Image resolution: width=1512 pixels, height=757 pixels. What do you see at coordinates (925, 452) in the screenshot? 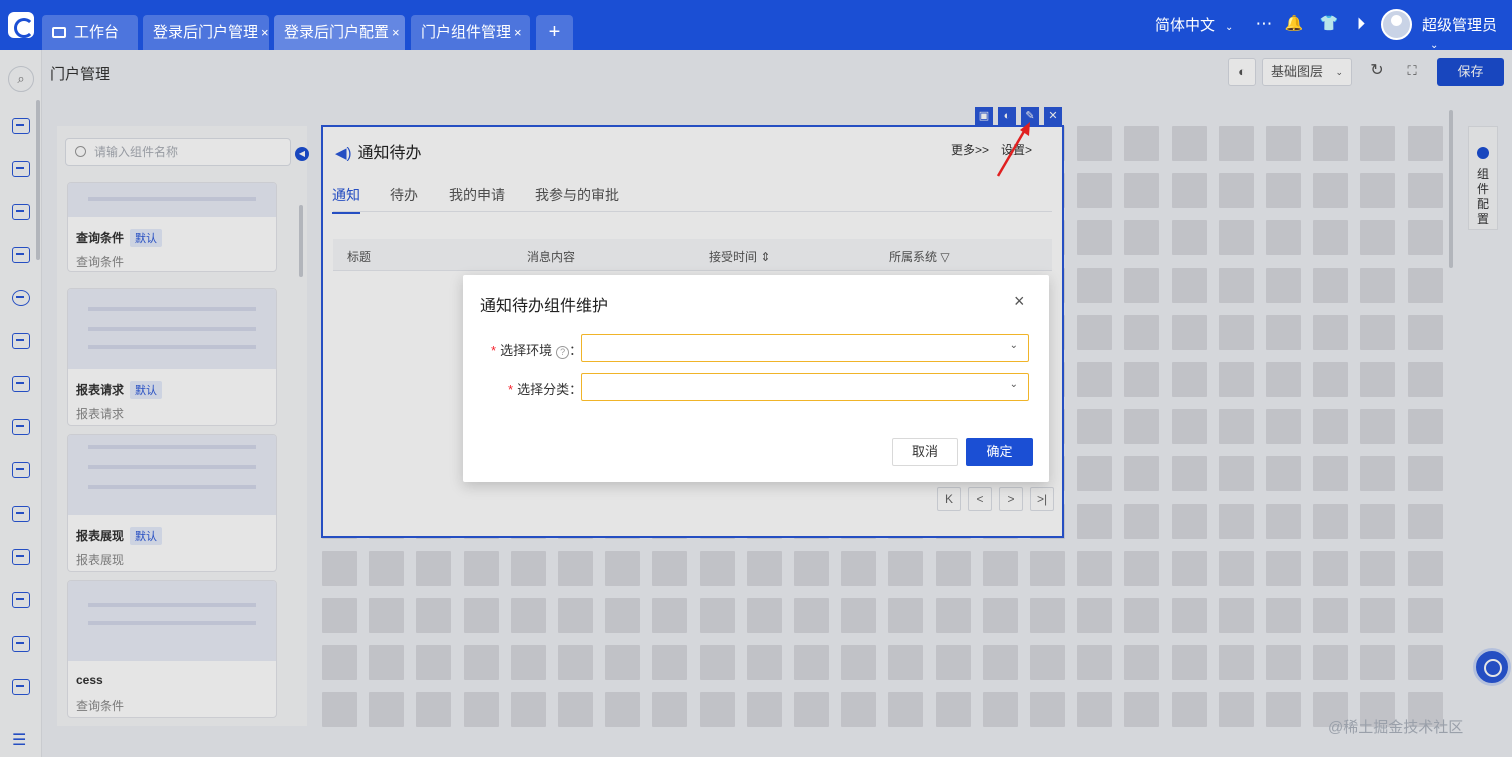
I see `cancel-button: 取消` at bounding box center [925, 452].